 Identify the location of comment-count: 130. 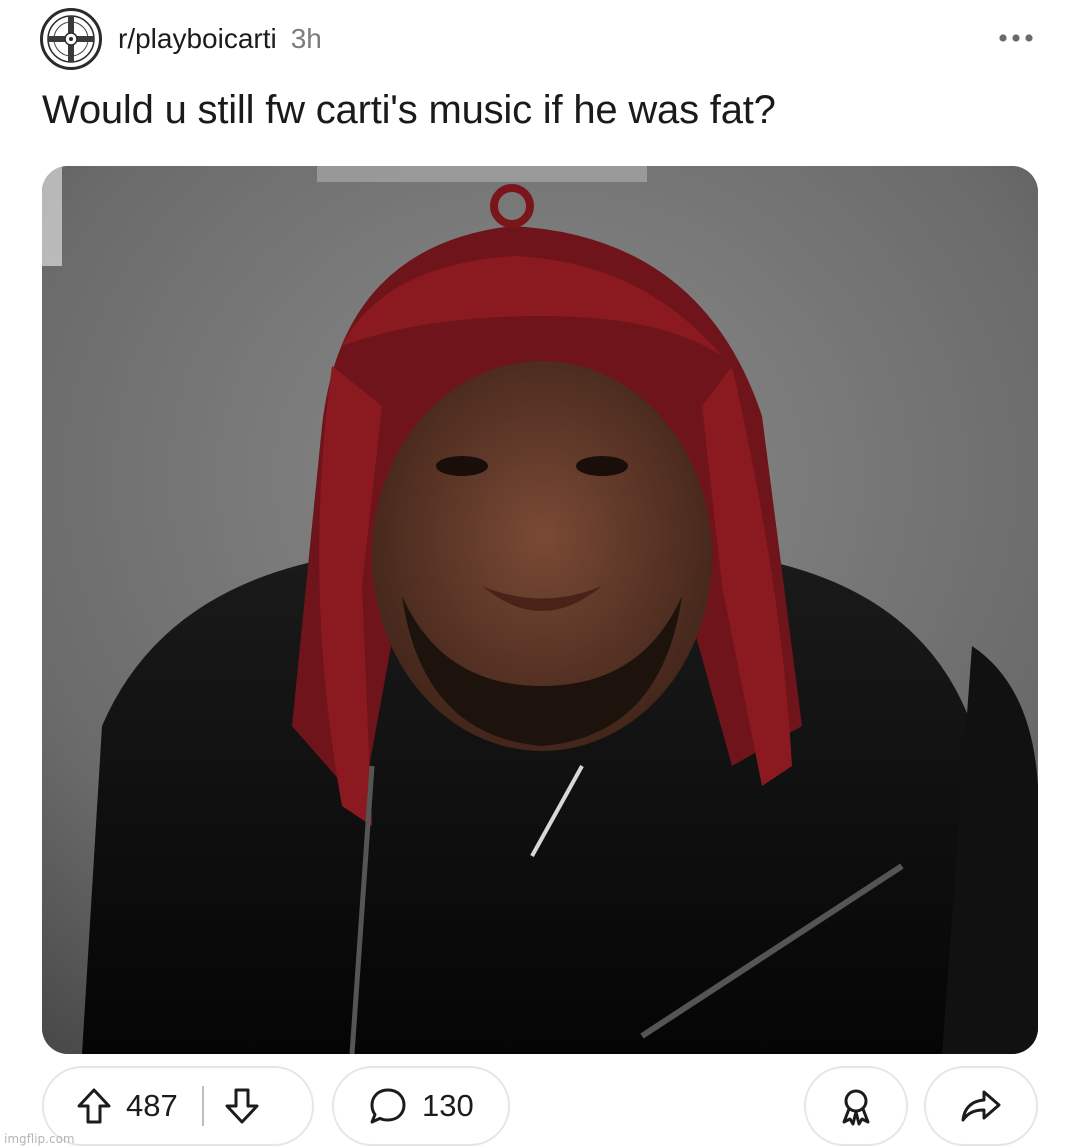
(448, 1105).